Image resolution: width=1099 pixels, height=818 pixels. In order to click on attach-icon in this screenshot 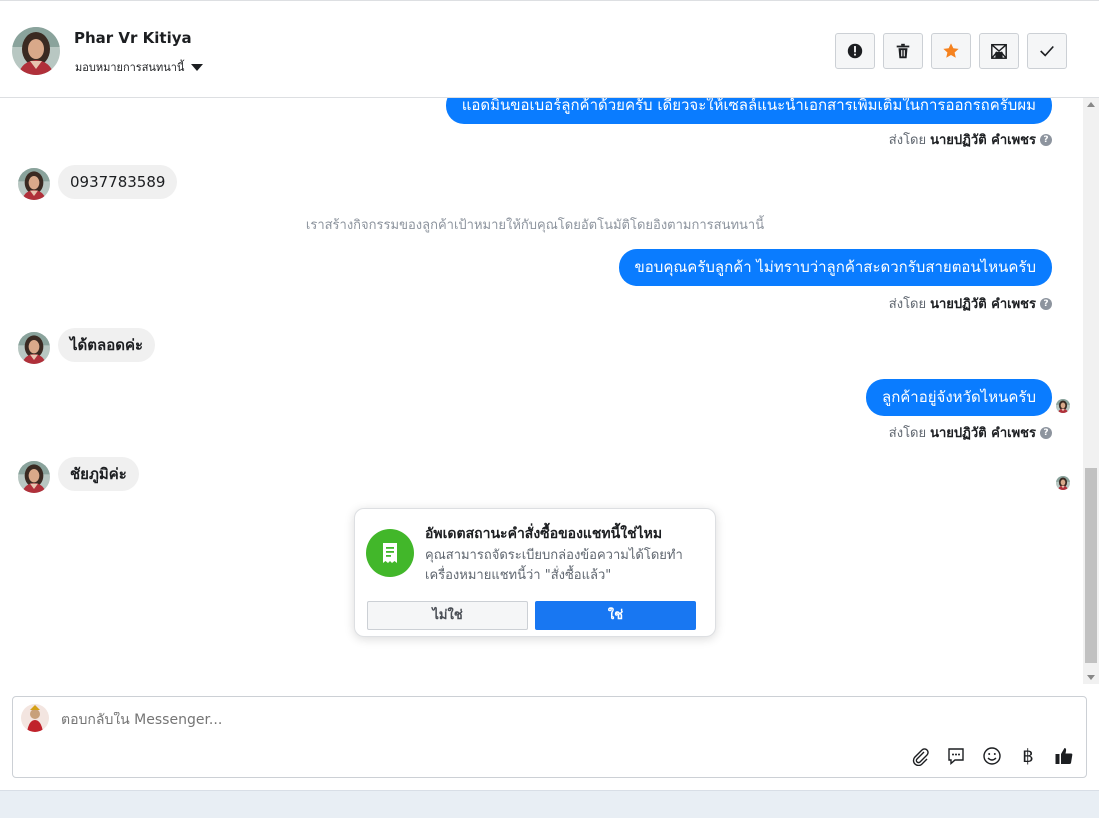, I will do `click(920, 757)`.